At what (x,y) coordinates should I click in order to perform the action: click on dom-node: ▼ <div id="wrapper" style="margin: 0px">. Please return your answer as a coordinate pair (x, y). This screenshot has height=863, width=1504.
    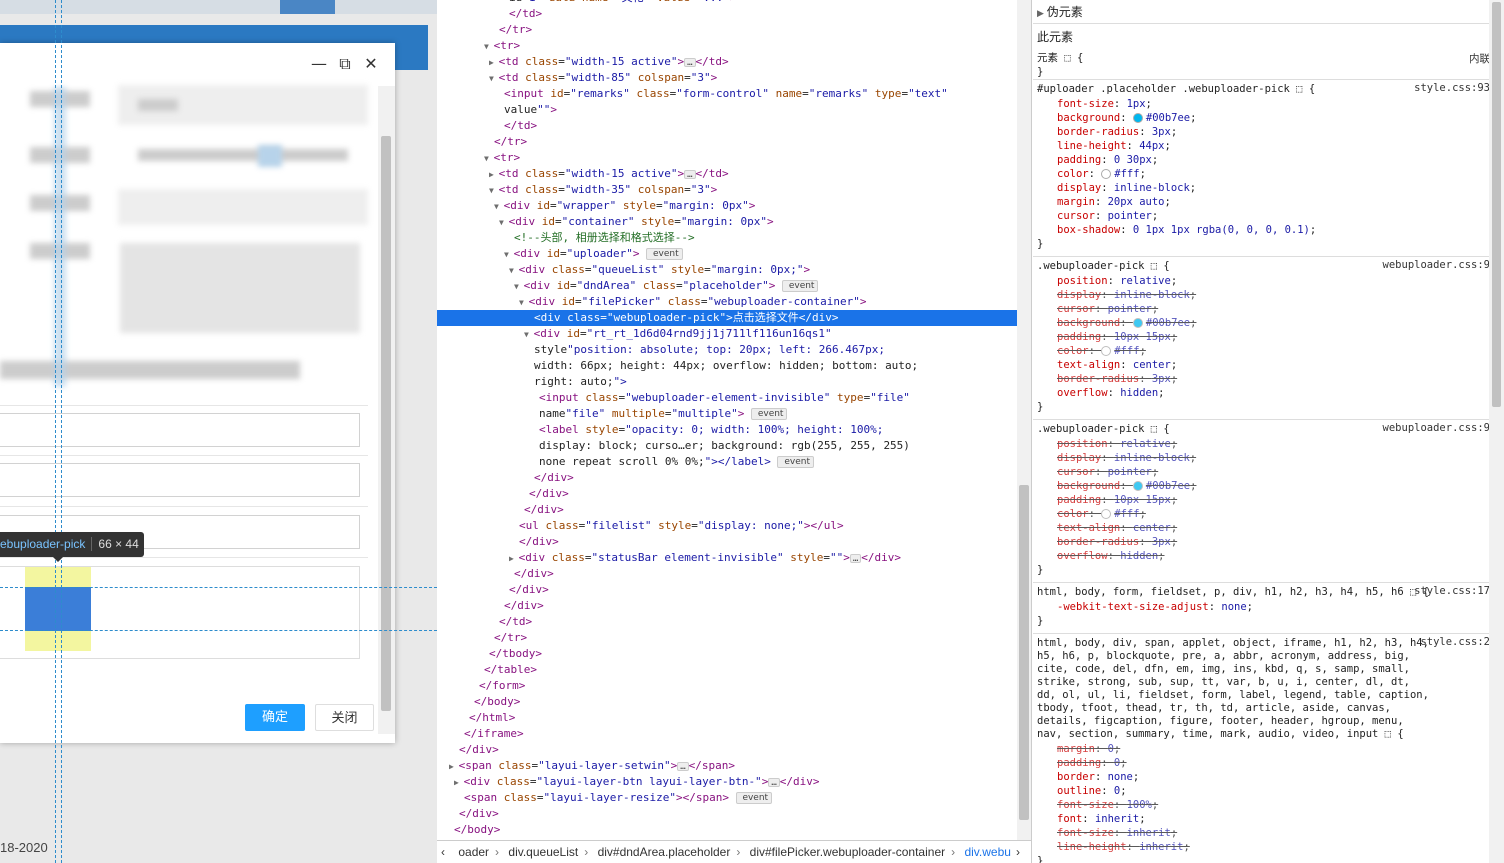
    Looking at the image, I should click on (596, 206).